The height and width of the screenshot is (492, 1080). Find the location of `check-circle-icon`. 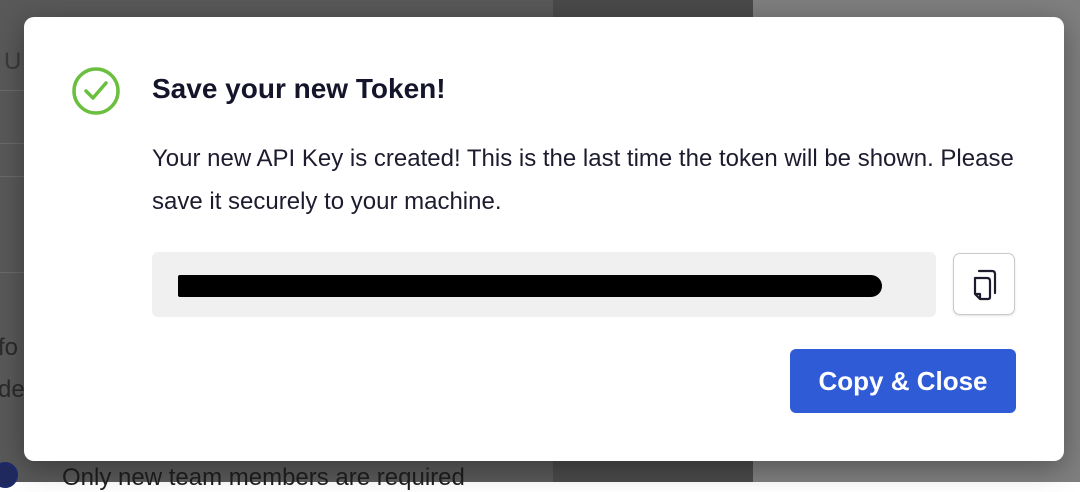

check-circle-icon is located at coordinates (96, 91).